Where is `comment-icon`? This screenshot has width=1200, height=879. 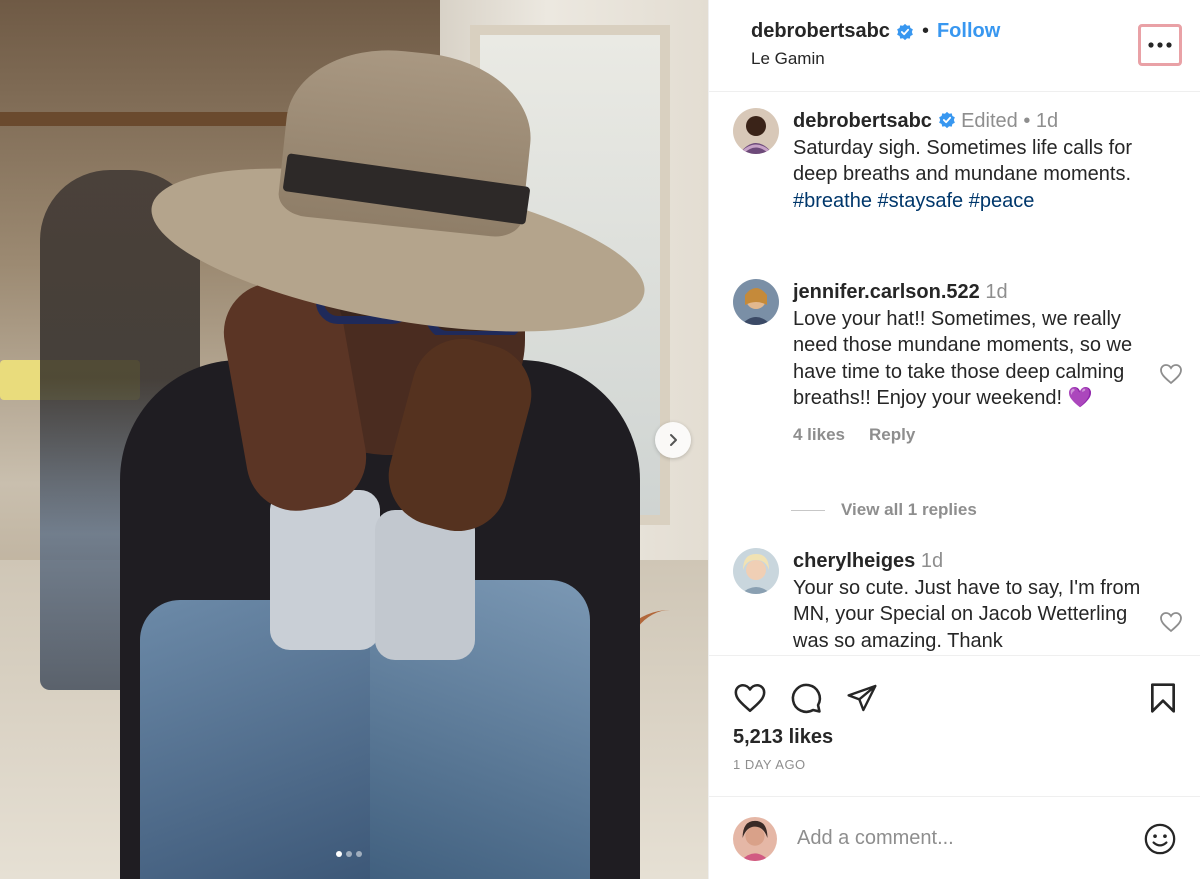 comment-icon is located at coordinates (806, 698).